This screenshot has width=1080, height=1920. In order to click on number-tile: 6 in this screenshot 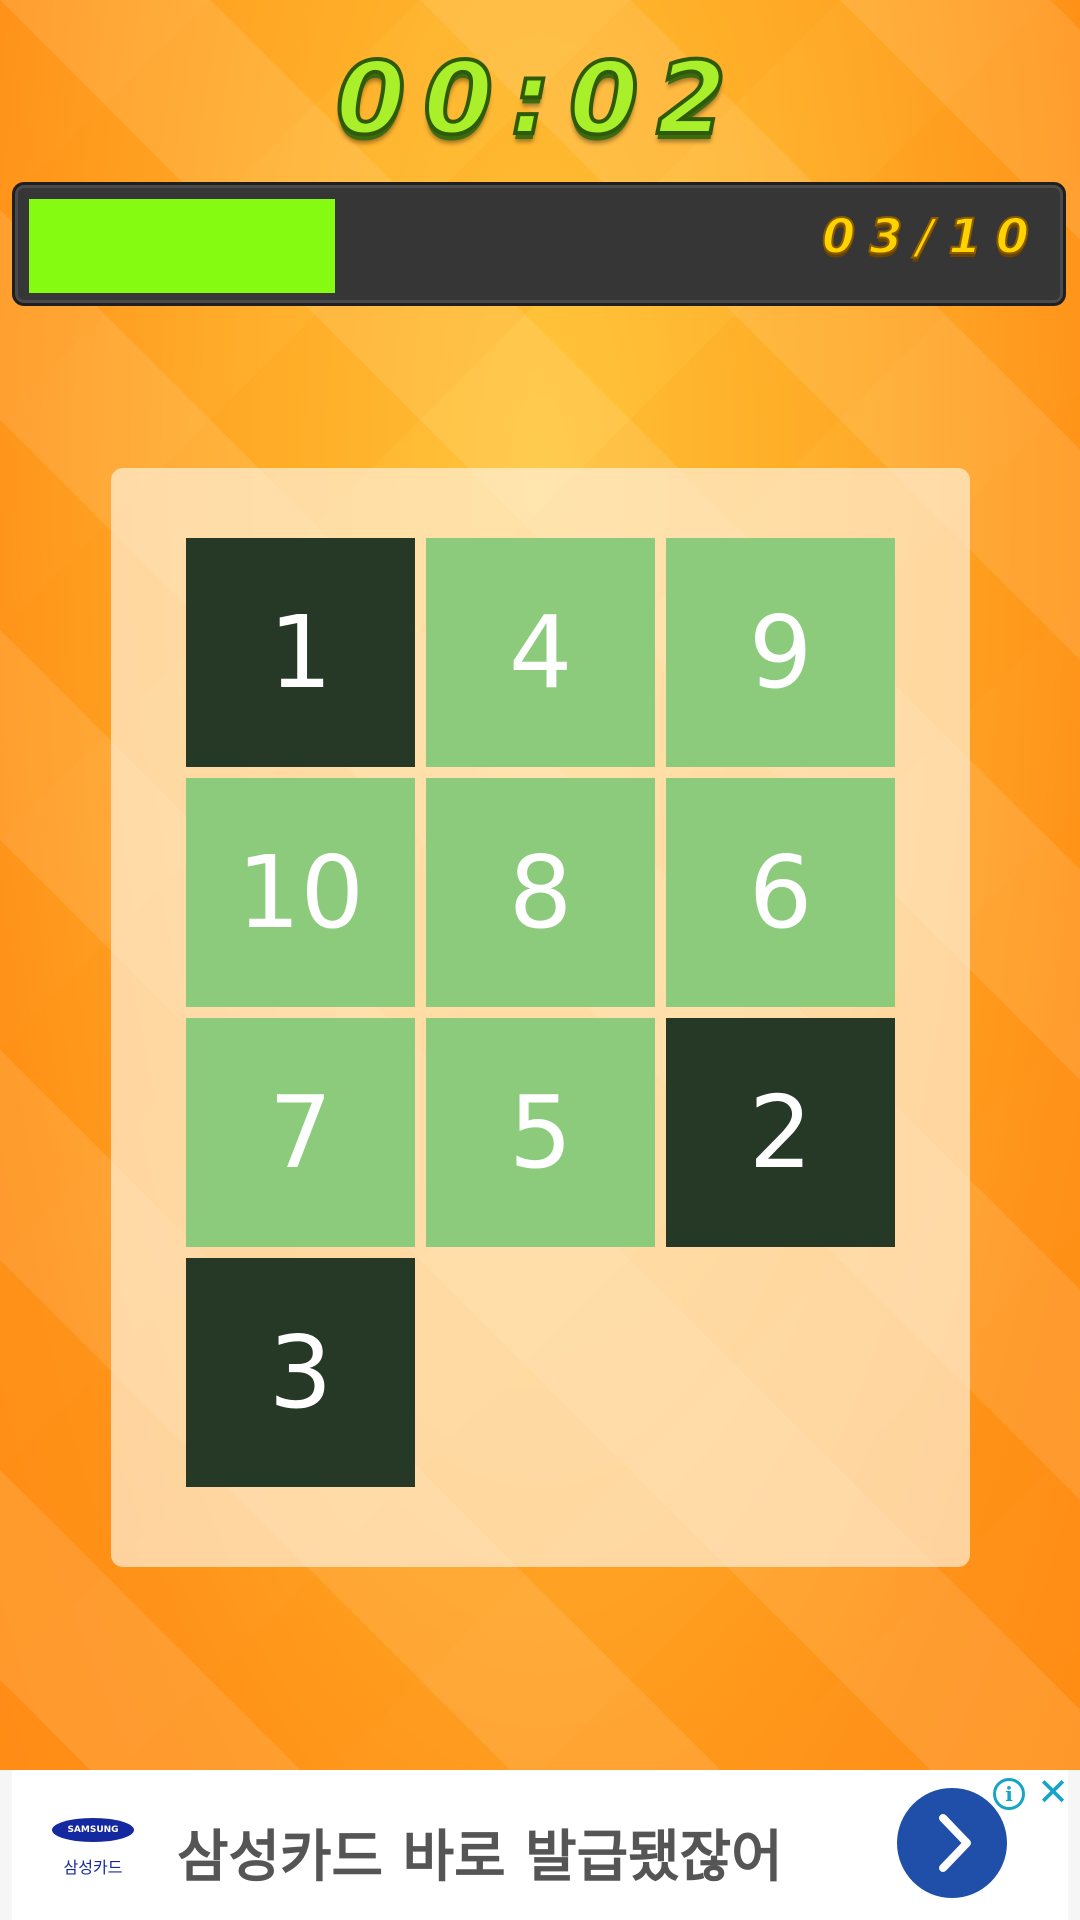, I will do `click(780, 892)`.